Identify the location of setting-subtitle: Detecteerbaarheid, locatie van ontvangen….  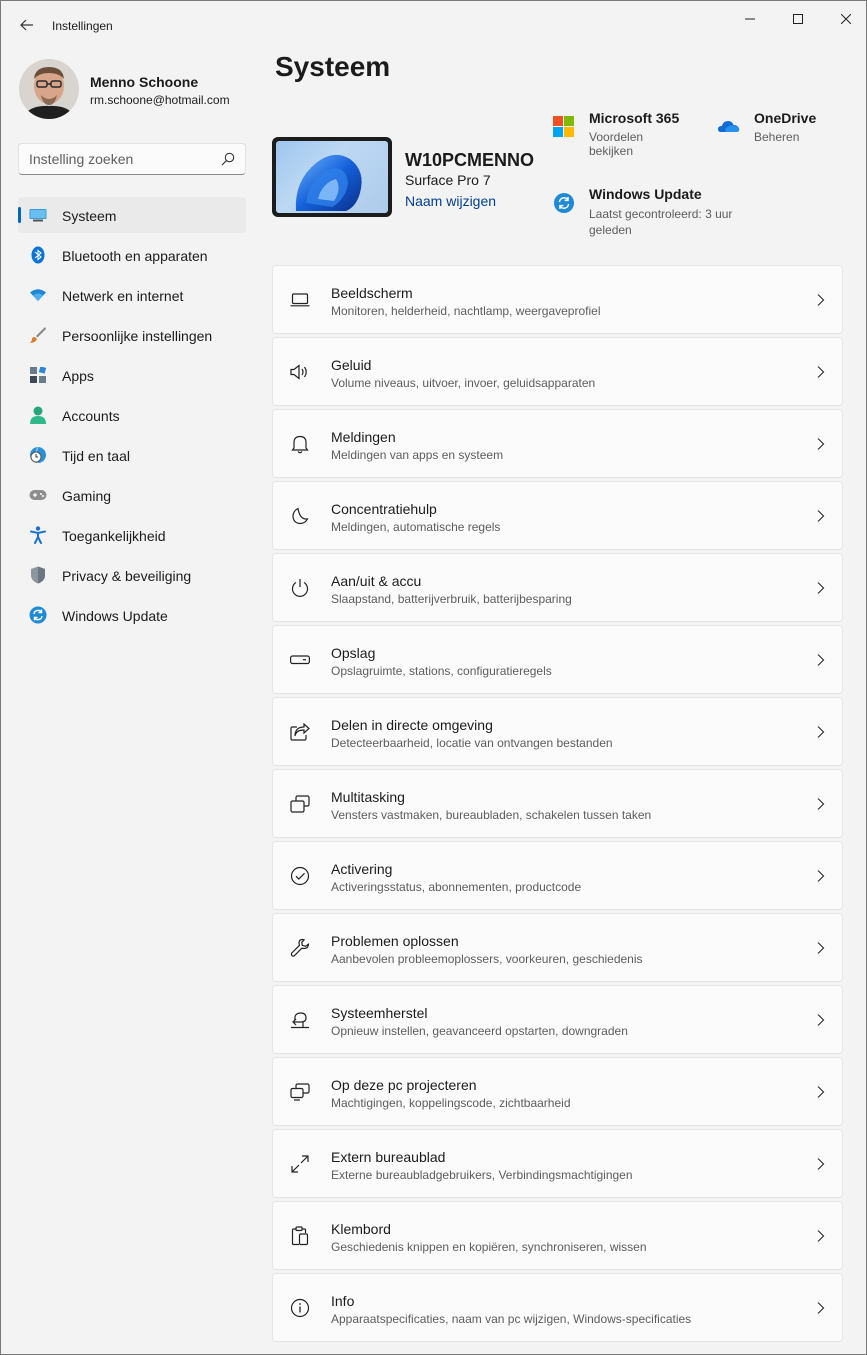
(472, 743).